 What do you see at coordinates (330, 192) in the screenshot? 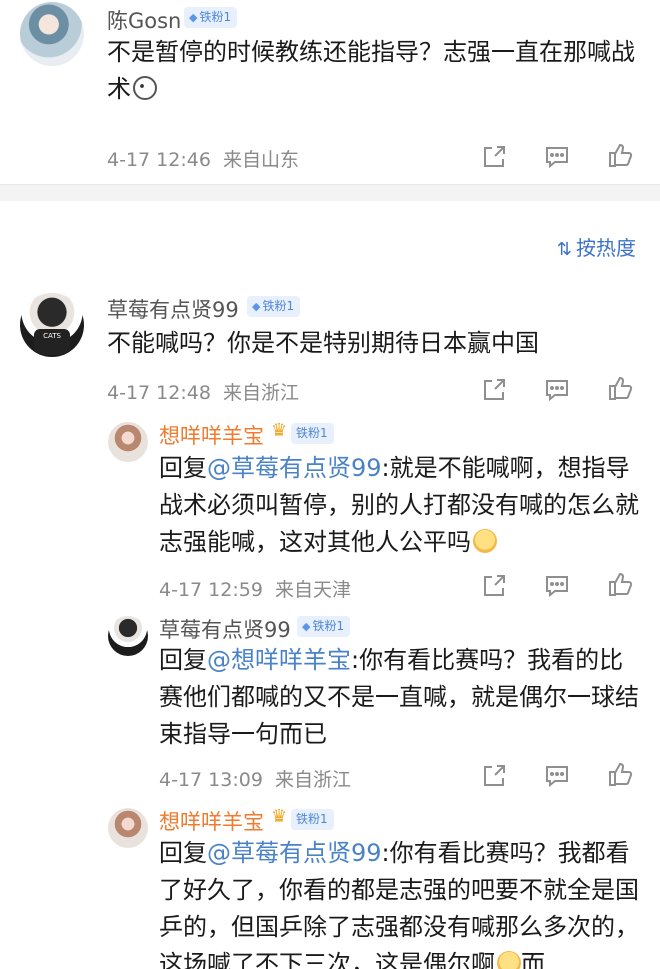
I see `section-divider` at bounding box center [330, 192].